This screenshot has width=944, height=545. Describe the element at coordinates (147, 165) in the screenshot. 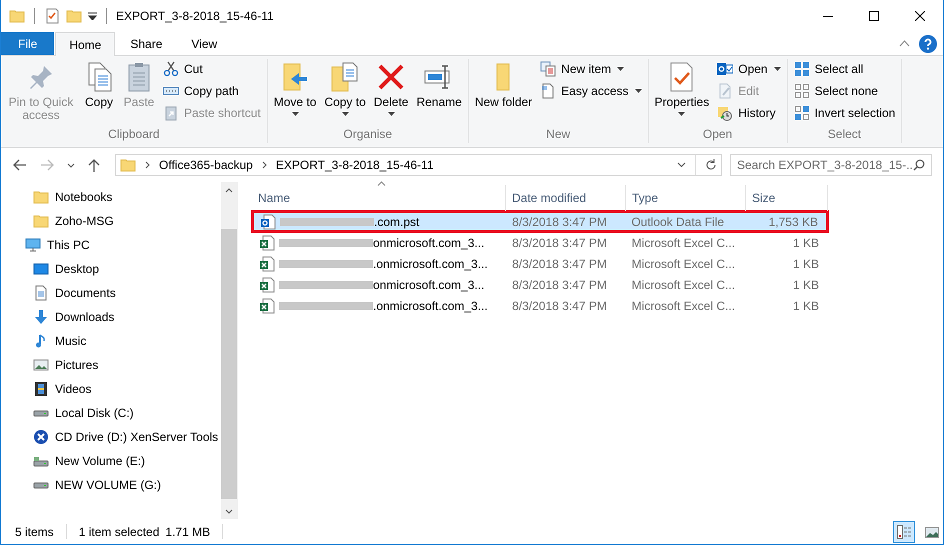

I see `chevron-icon` at that location.